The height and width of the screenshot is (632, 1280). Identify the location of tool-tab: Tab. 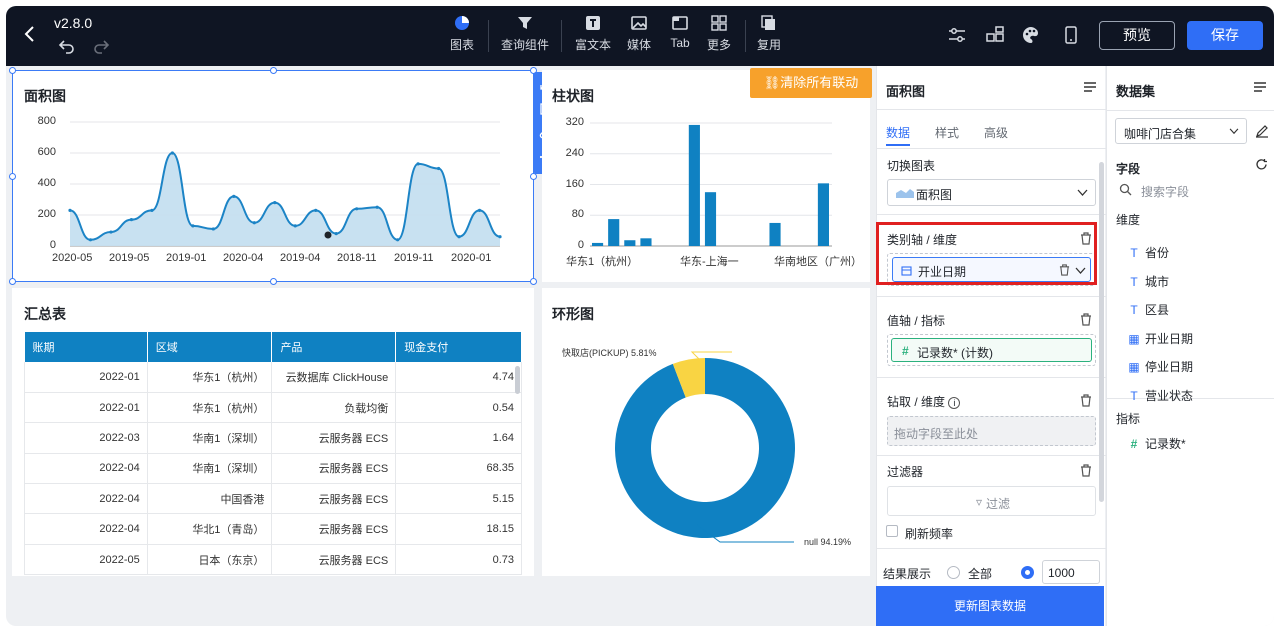
(680, 32).